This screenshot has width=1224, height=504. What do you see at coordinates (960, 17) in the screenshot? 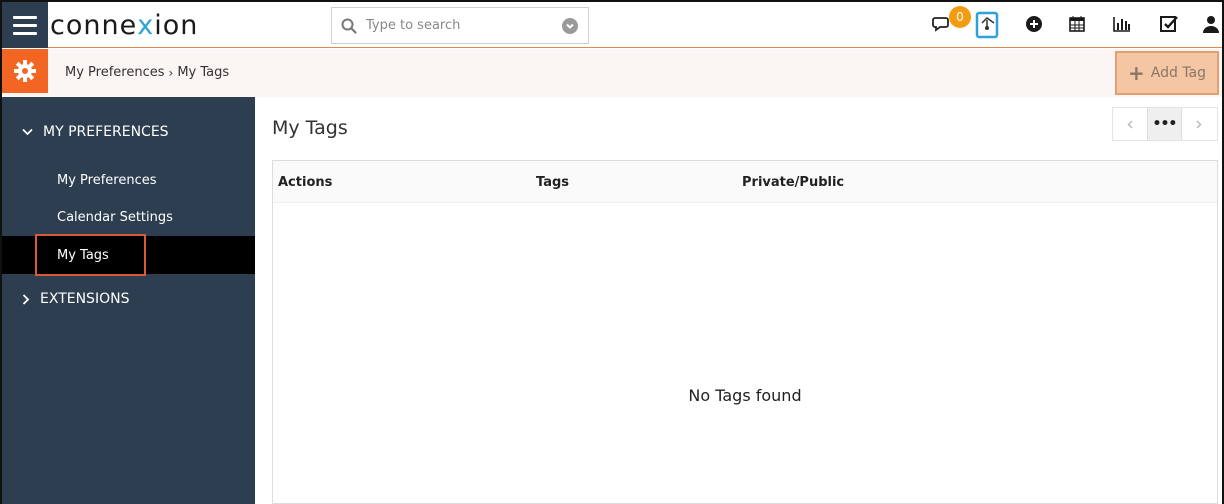
I see `notification-badge: 0` at bounding box center [960, 17].